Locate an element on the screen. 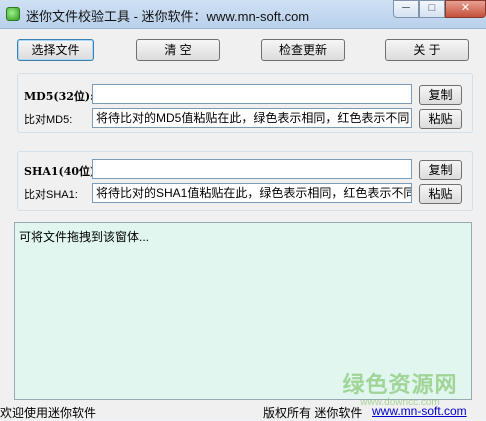  close-button: ✕ is located at coordinates (465, 9).